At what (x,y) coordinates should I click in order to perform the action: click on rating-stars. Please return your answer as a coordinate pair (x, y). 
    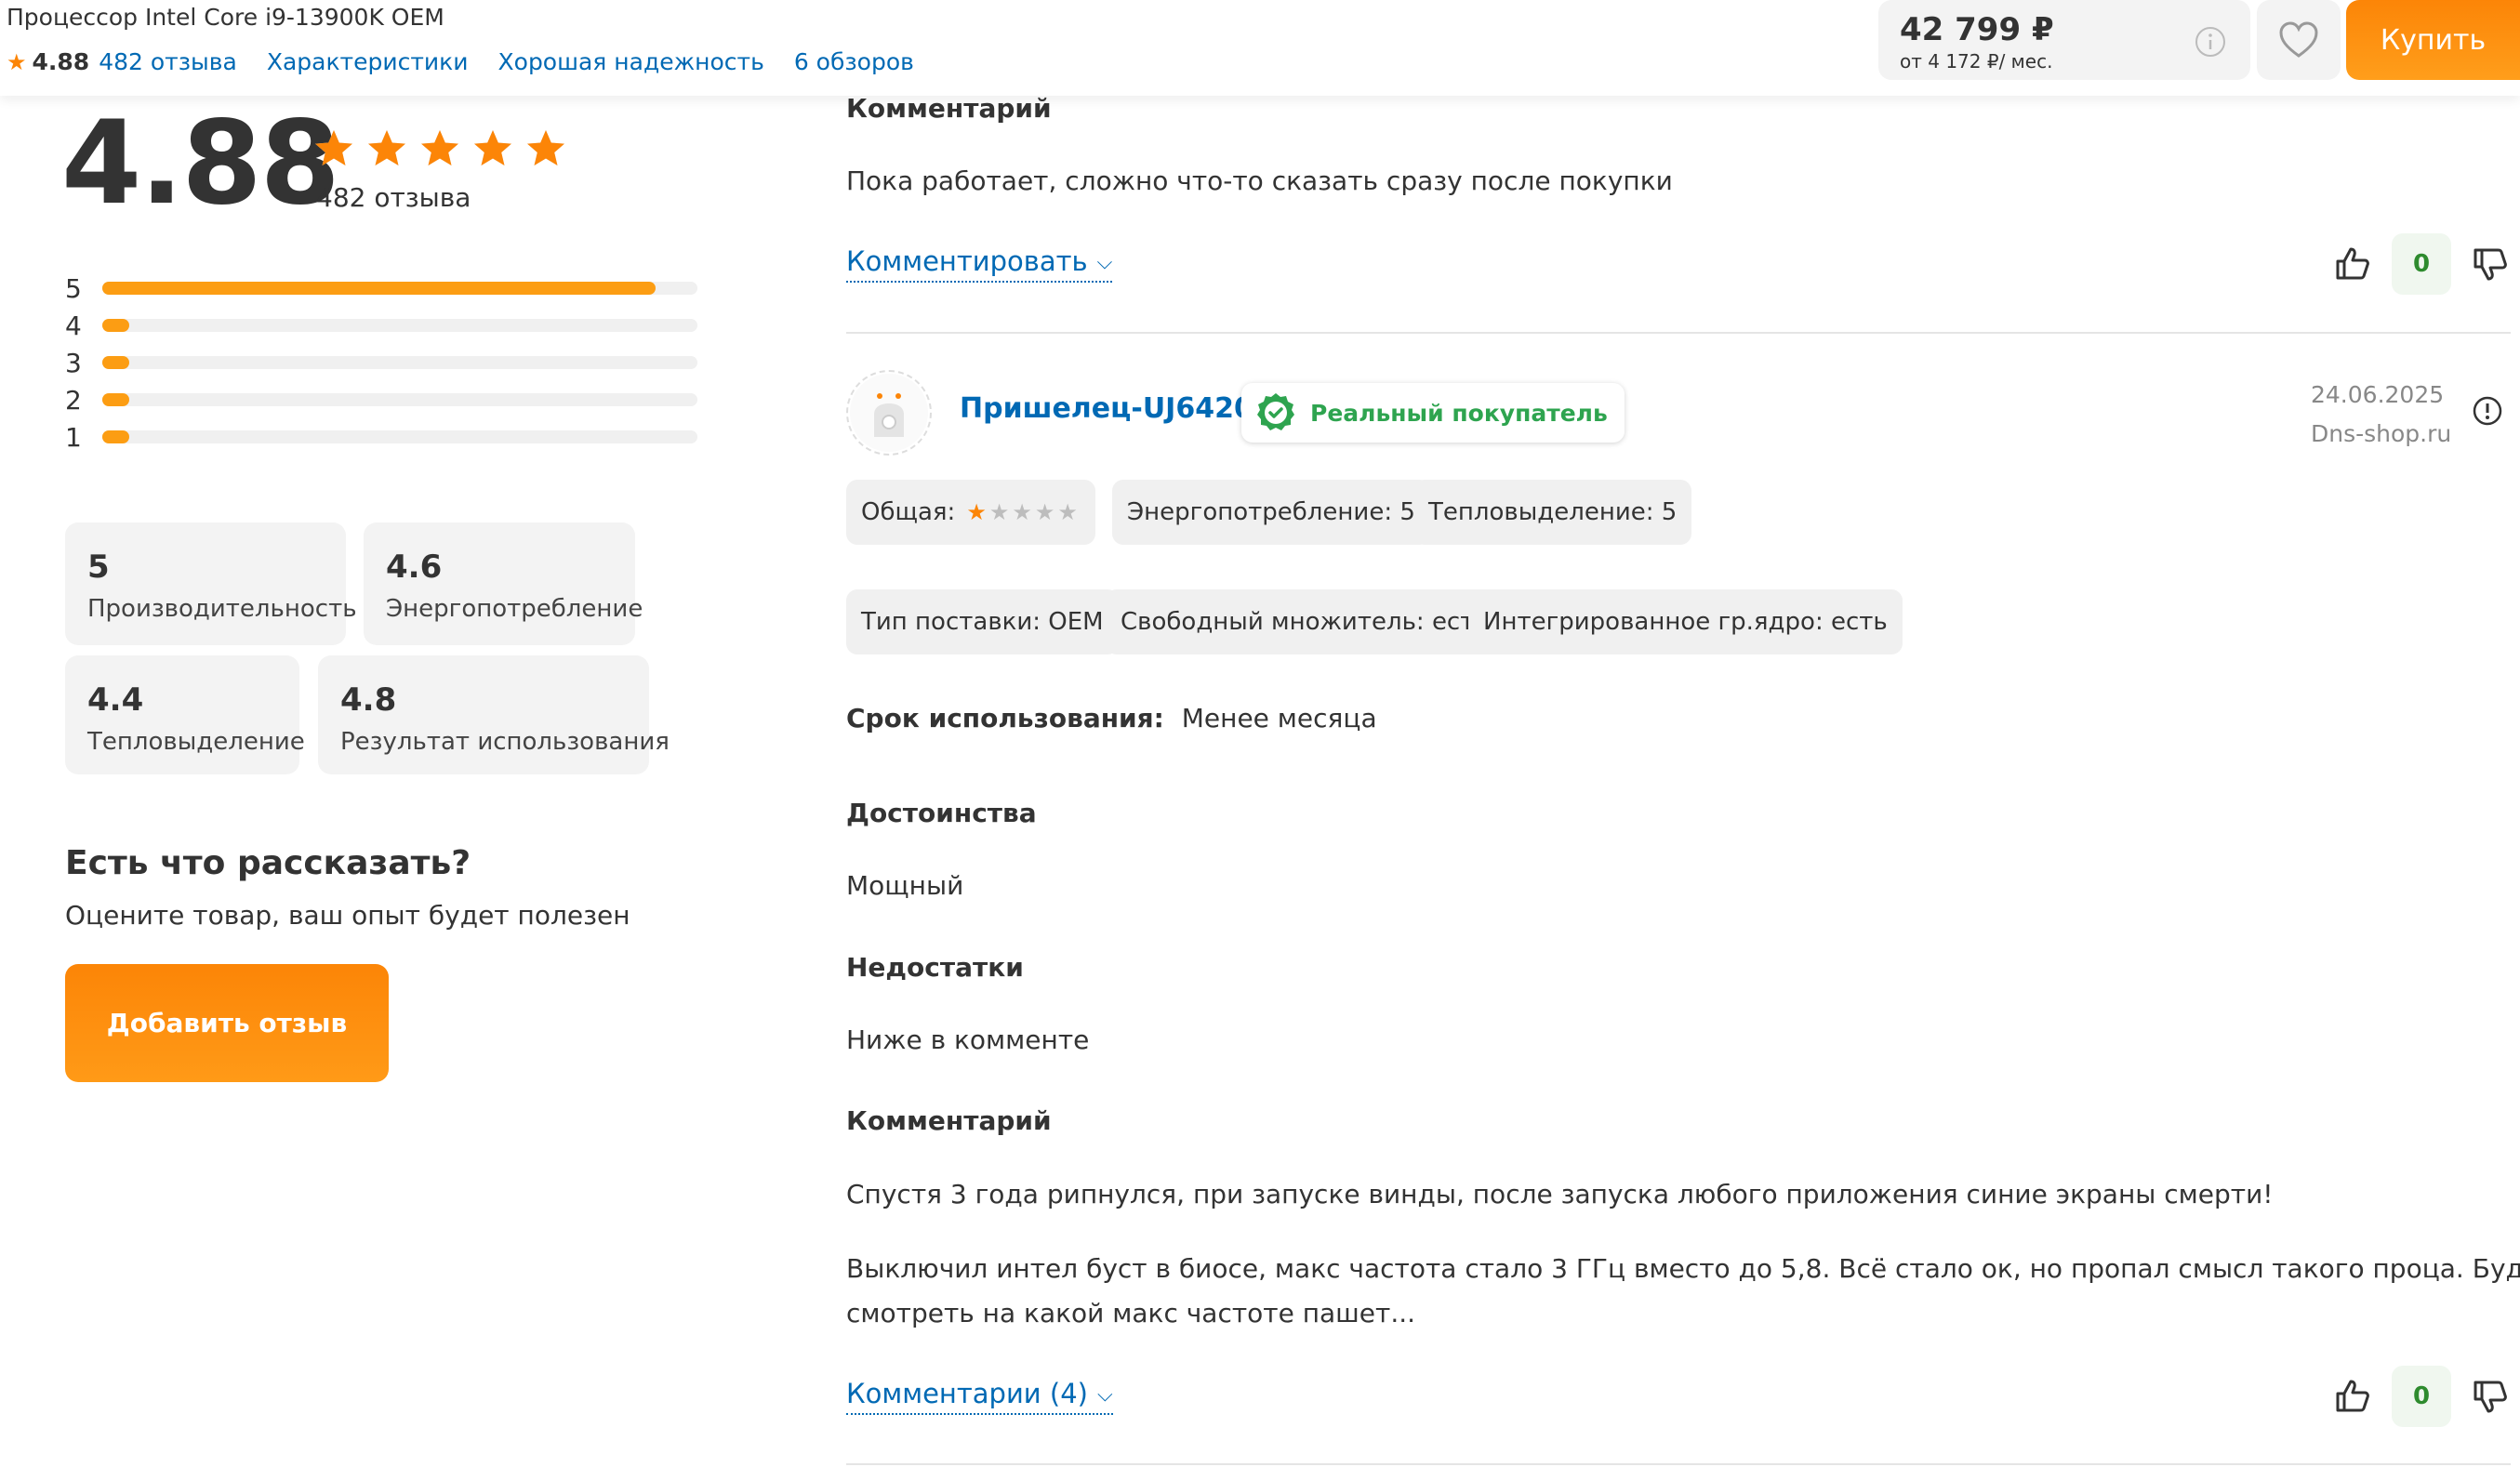
    Looking at the image, I should click on (444, 148).